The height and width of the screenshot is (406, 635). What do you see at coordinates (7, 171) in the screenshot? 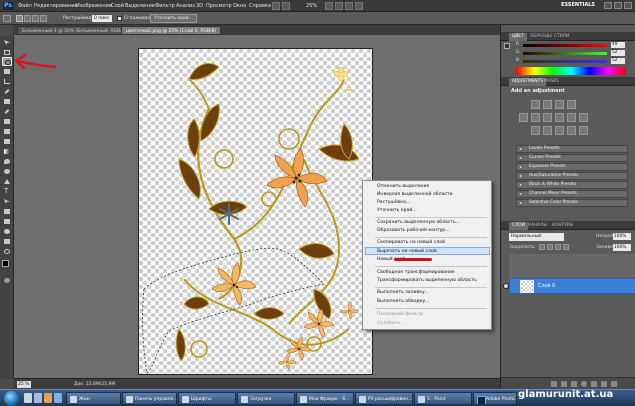
I see `dodge-tool-icon` at bounding box center [7, 171].